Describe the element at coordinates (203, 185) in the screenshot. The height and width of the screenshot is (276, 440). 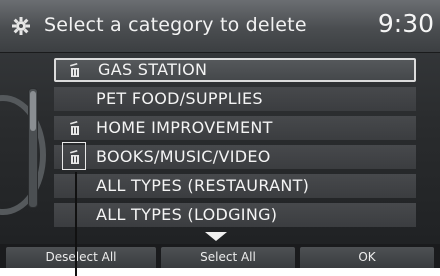
I see `list-item-label: ALL TYPES (RESTAURANT)` at that location.